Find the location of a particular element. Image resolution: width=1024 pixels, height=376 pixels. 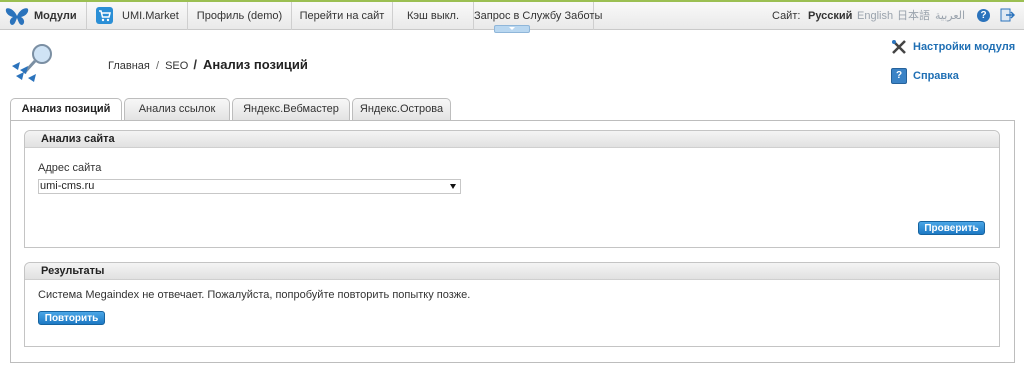

tools-icon is located at coordinates (899, 47).